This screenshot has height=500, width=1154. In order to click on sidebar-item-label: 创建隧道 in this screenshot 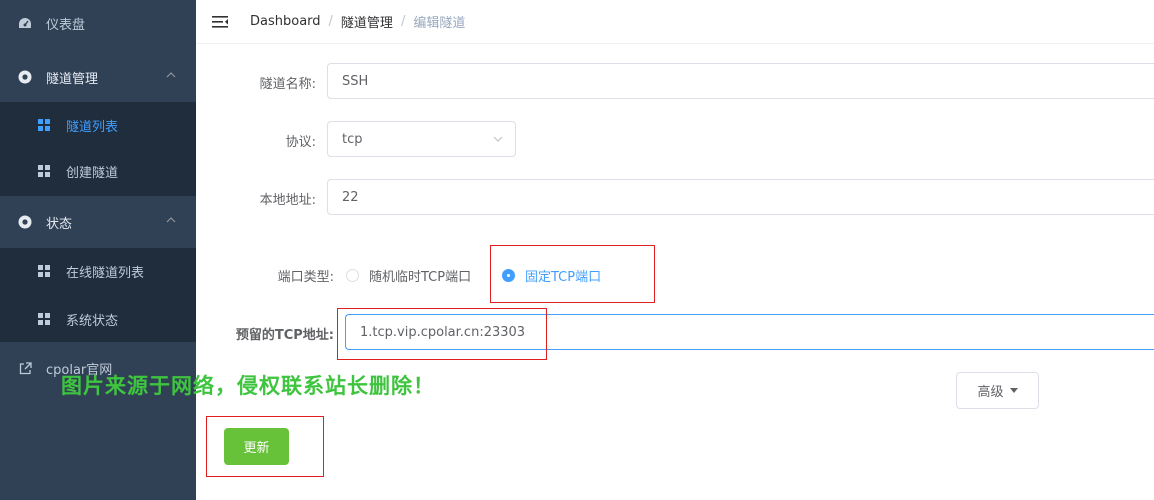, I will do `click(92, 173)`.